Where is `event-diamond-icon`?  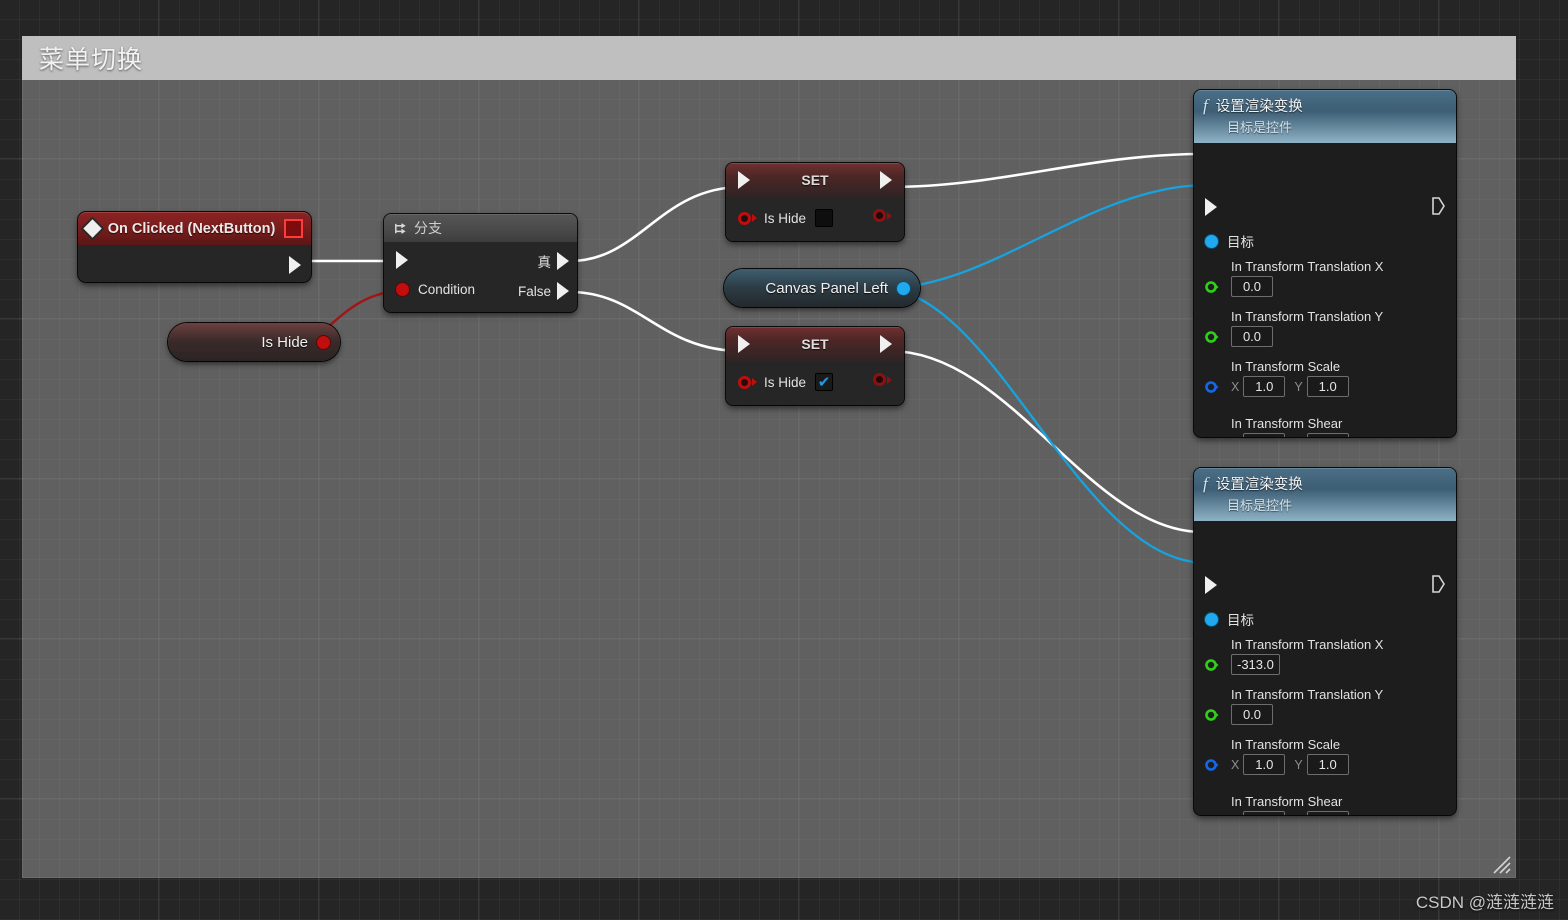 event-diamond-icon is located at coordinates (92, 228).